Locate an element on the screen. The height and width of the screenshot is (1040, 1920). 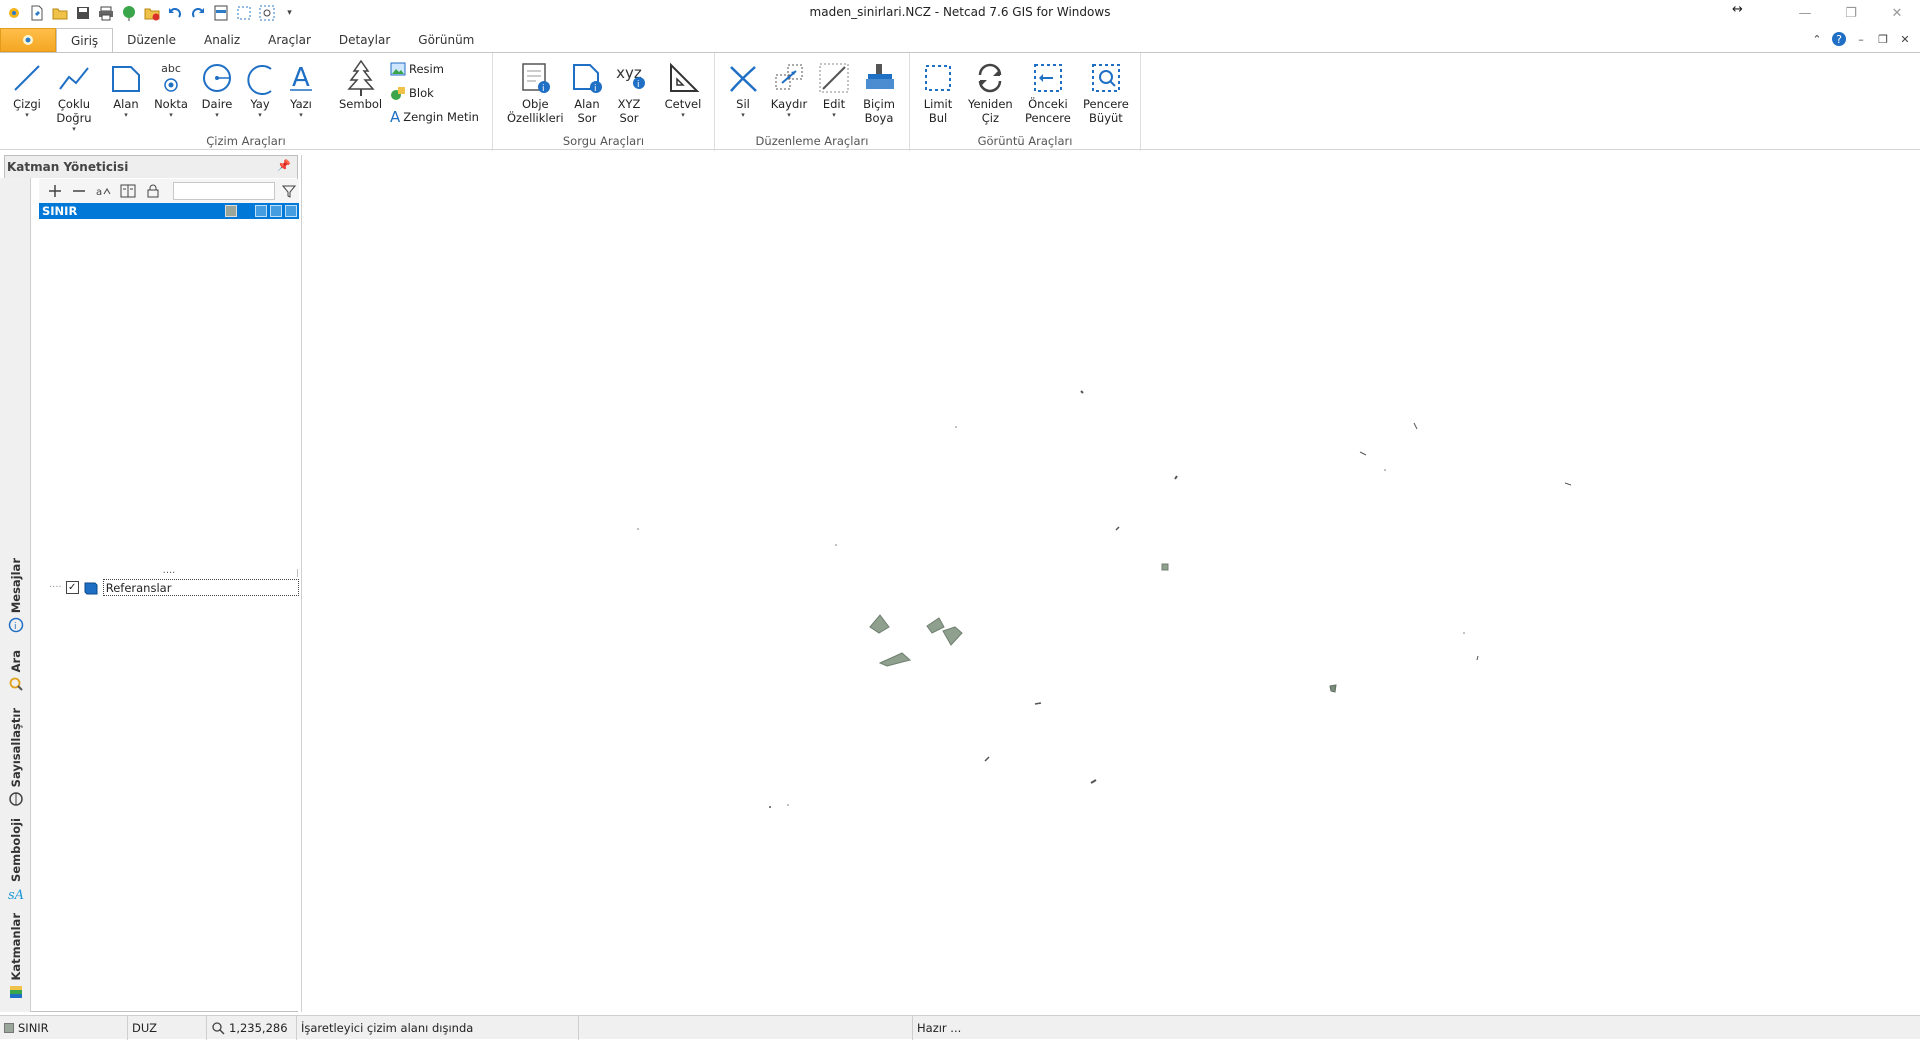
zoom-window-icon is located at coordinates (266, 13).